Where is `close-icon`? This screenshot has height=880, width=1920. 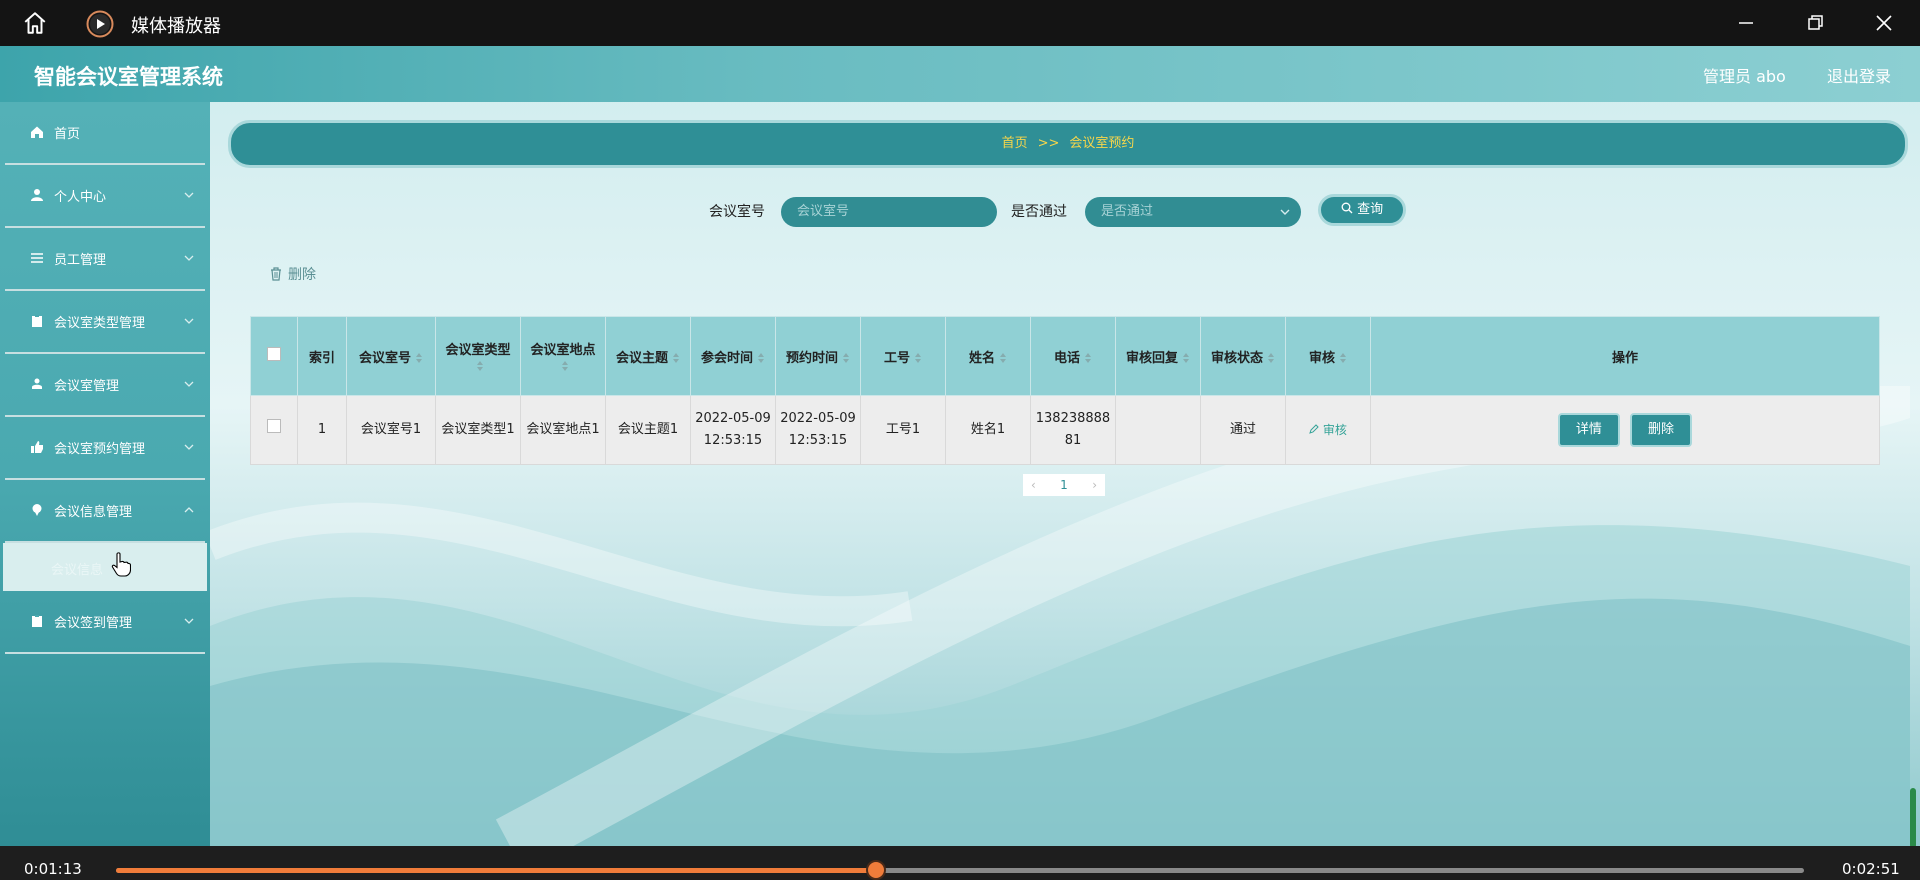
close-icon is located at coordinates (1884, 23).